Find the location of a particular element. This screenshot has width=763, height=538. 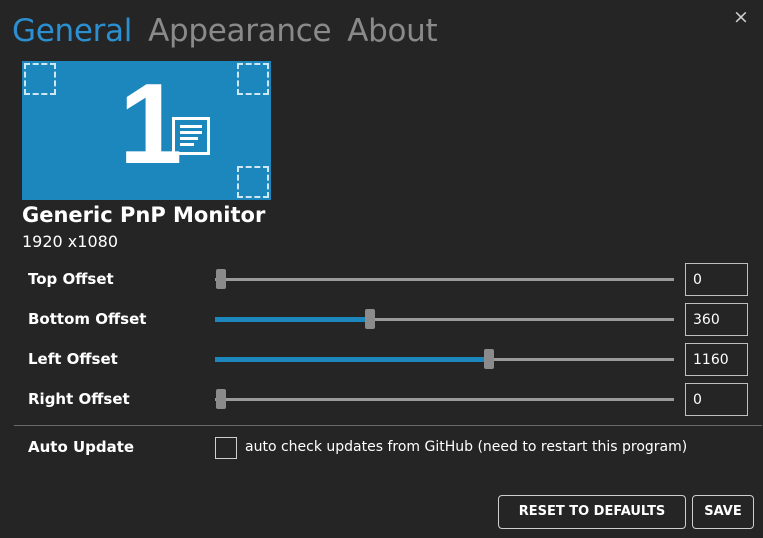

corner-top-left-selector is located at coordinates (40, 79).